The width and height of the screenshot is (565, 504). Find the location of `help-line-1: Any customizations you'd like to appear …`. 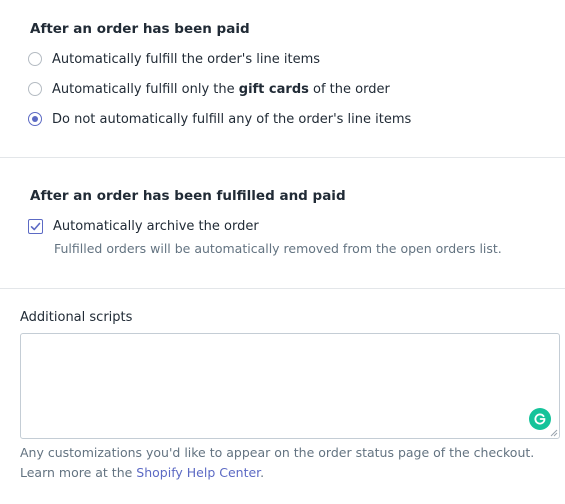

help-line-1: Any customizations you'd like to appear … is located at coordinates (277, 452).